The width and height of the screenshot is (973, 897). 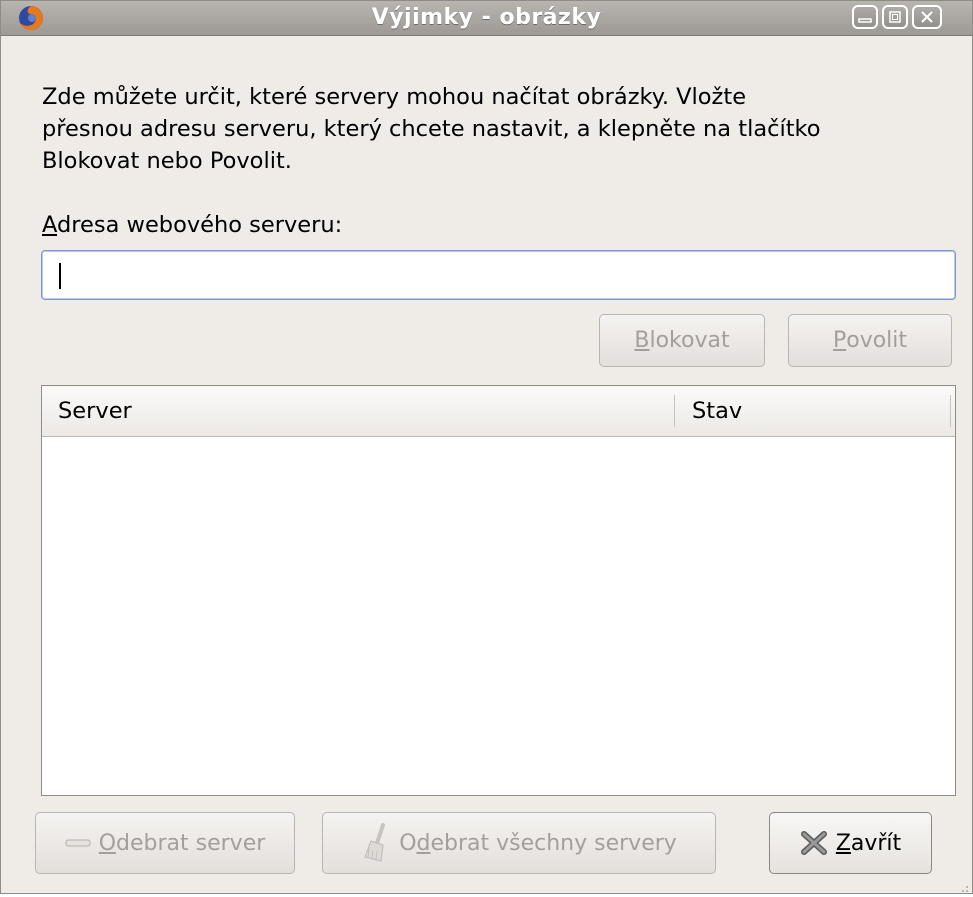 I want to click on close-icon, so click(x=927, y=17).